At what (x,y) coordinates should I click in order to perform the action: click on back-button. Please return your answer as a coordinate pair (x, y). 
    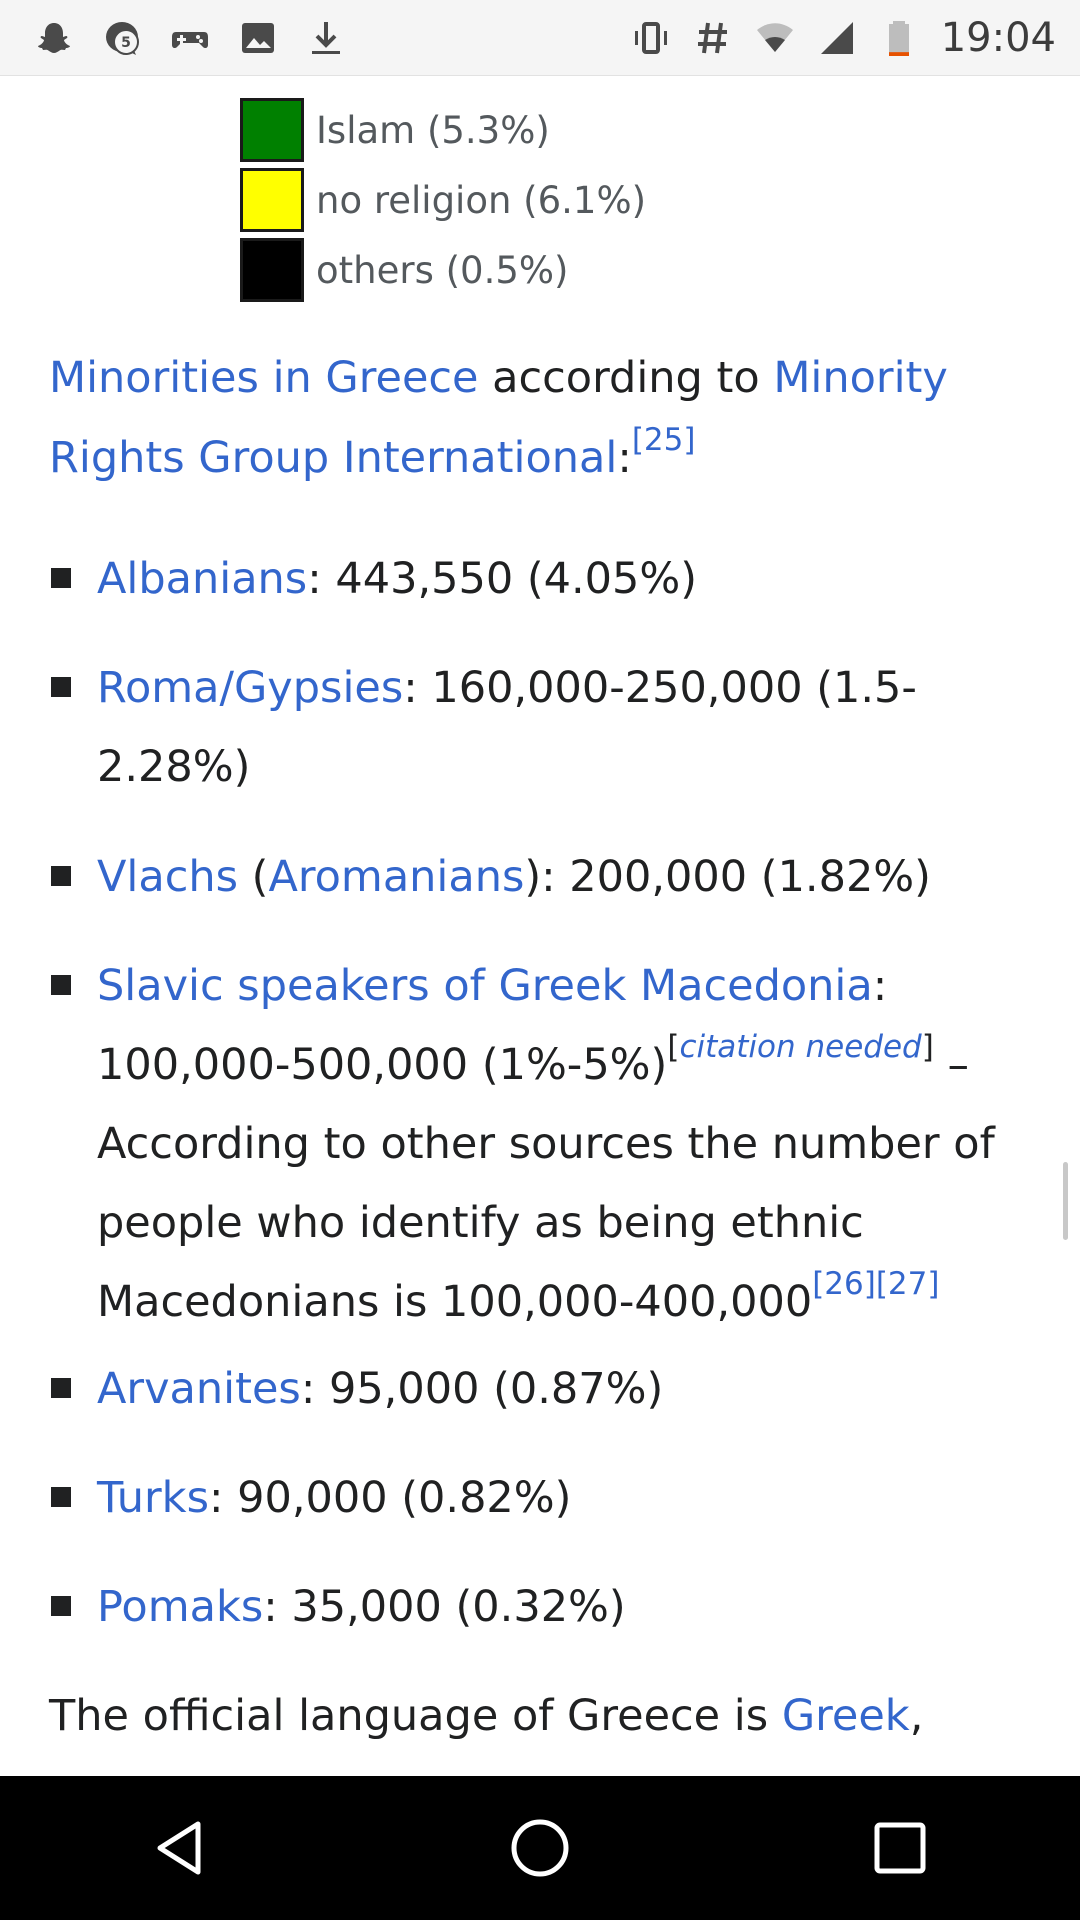
    Looking at the image, I should click on (180, 1848).